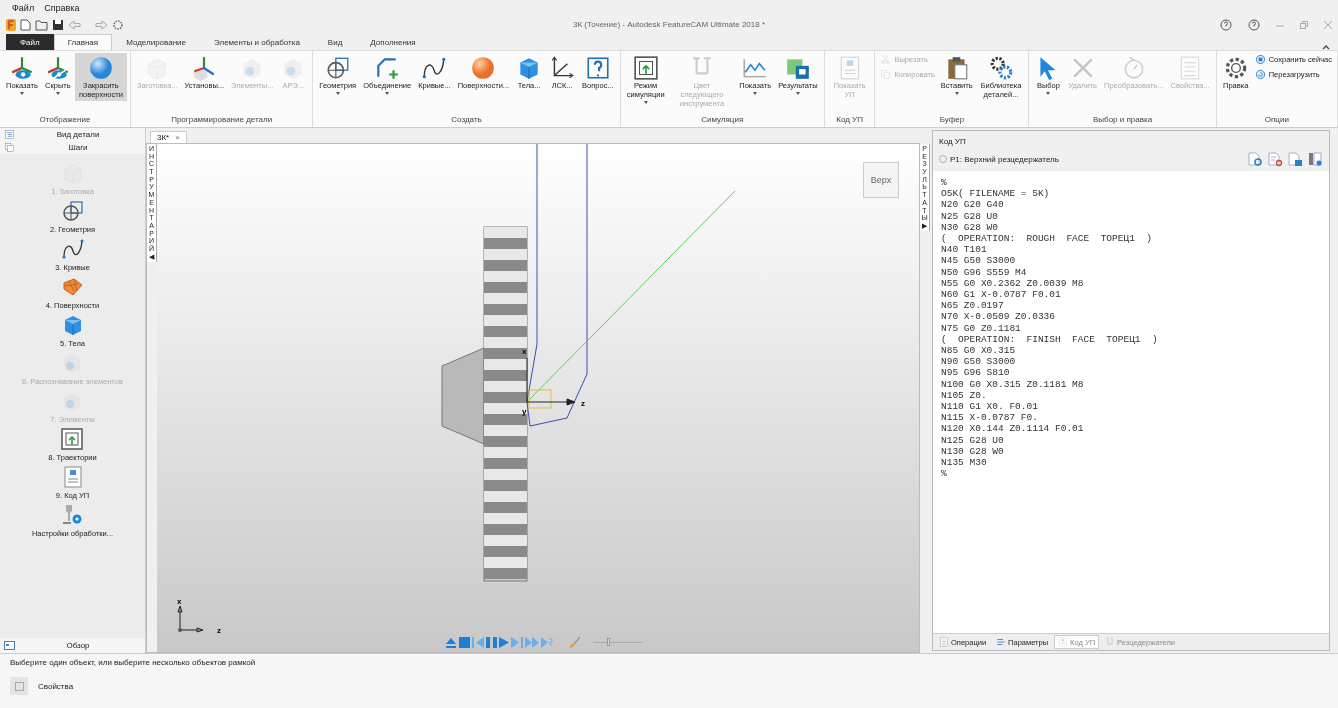 Image resolution: width=1338 pixels, height=708 pixels. I want to click on folder-icon, so click(41, 24).